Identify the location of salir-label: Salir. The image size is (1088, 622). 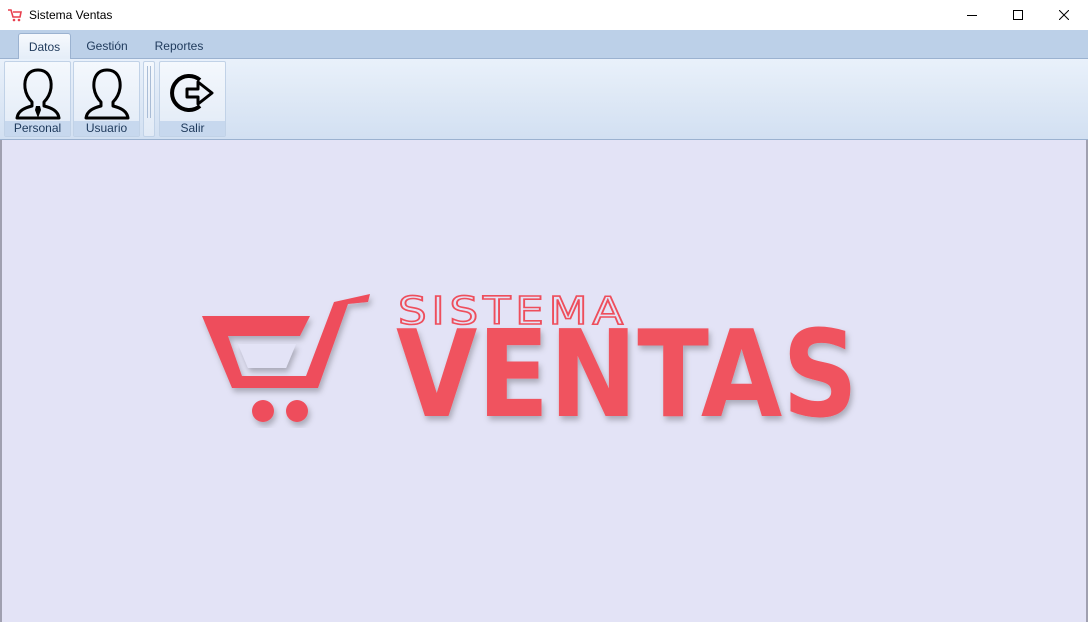
(192, 128).